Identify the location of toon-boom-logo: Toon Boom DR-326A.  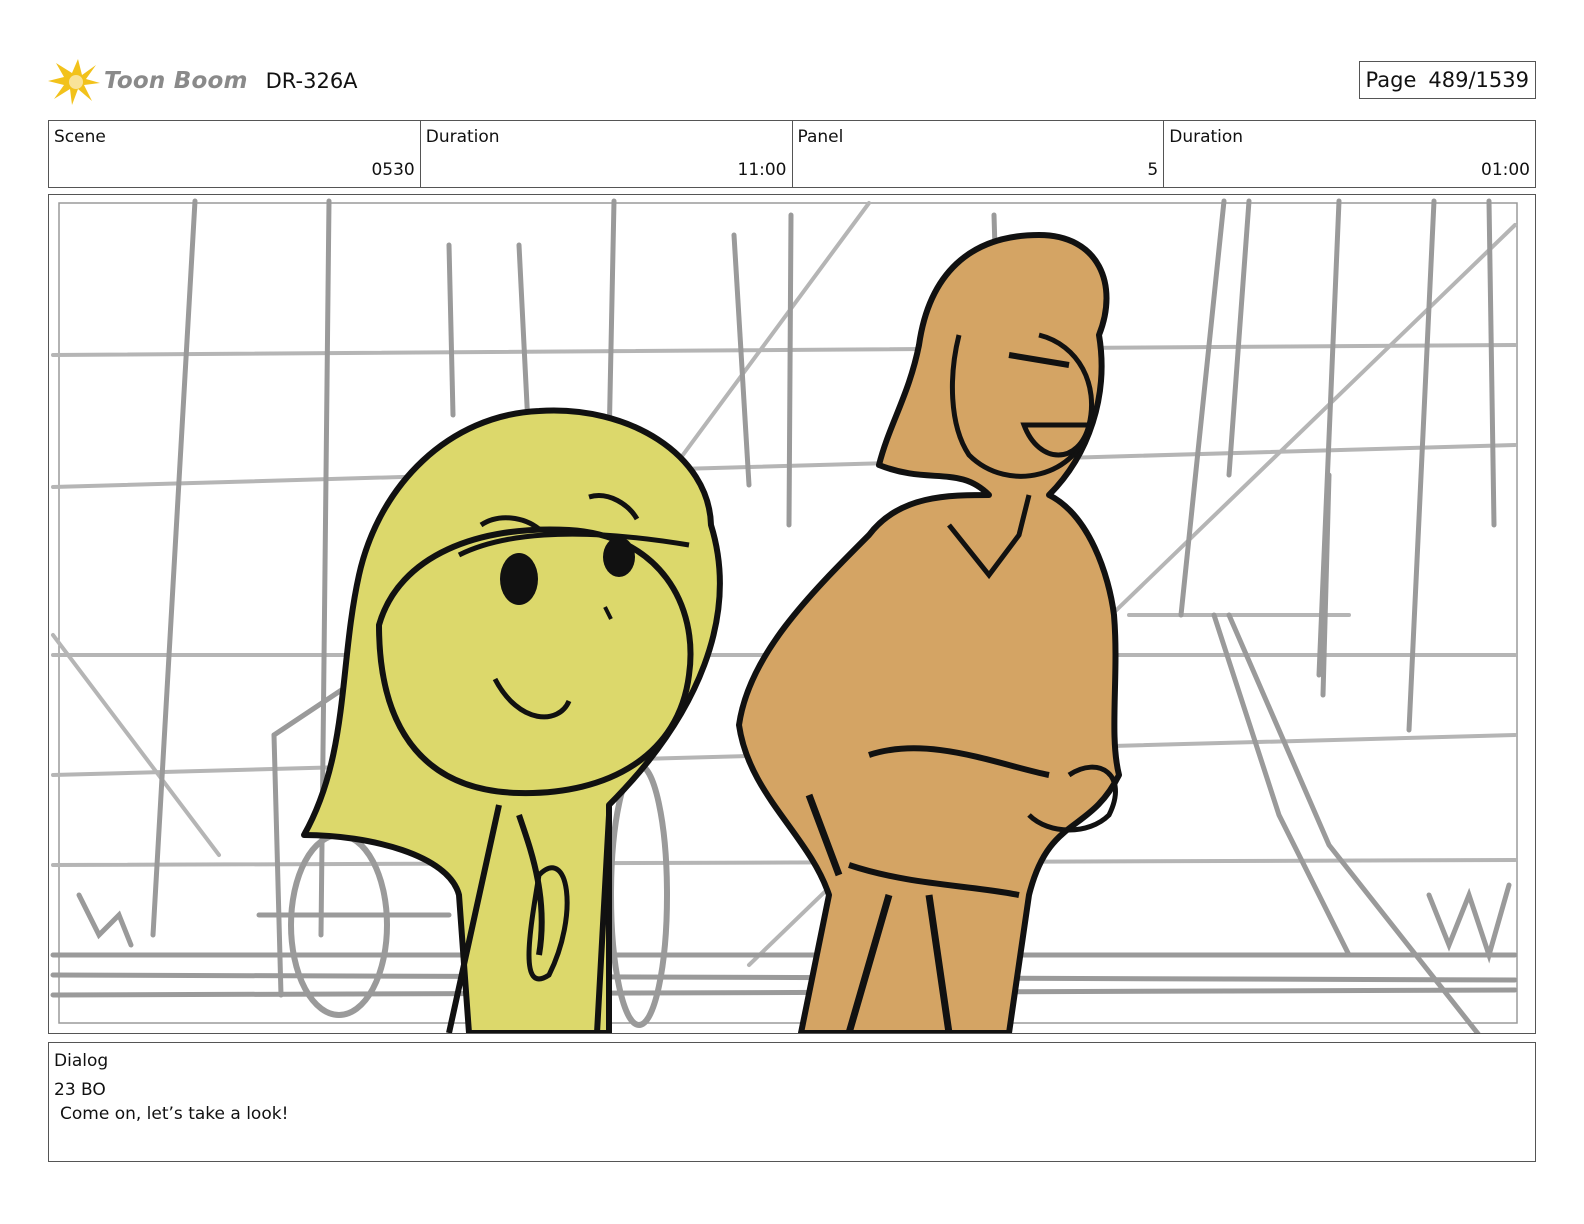
(203, 81).